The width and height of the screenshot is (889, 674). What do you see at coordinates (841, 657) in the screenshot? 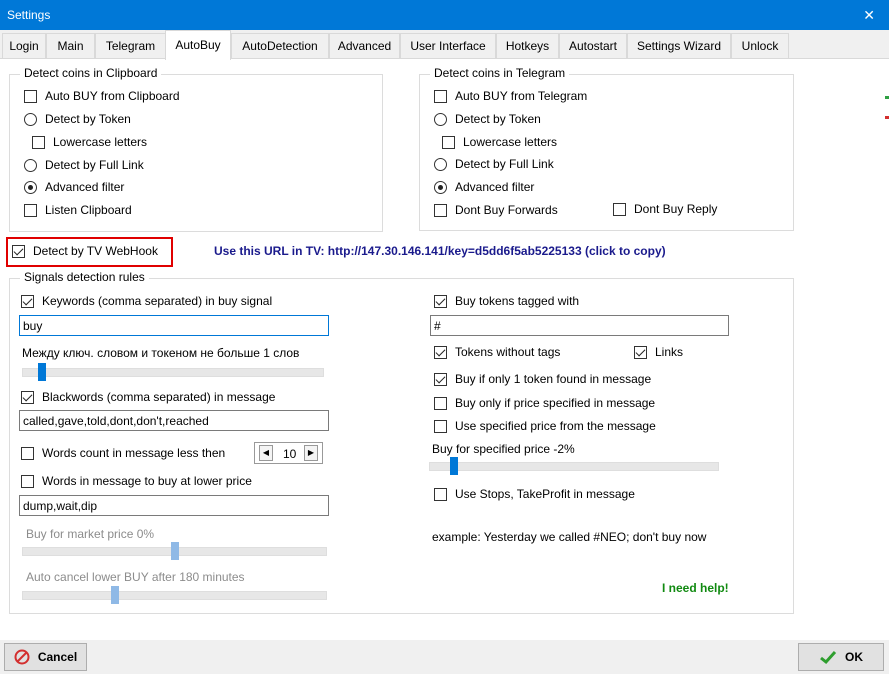
I see `ok-button: OK` at bounding box center [841, 657].